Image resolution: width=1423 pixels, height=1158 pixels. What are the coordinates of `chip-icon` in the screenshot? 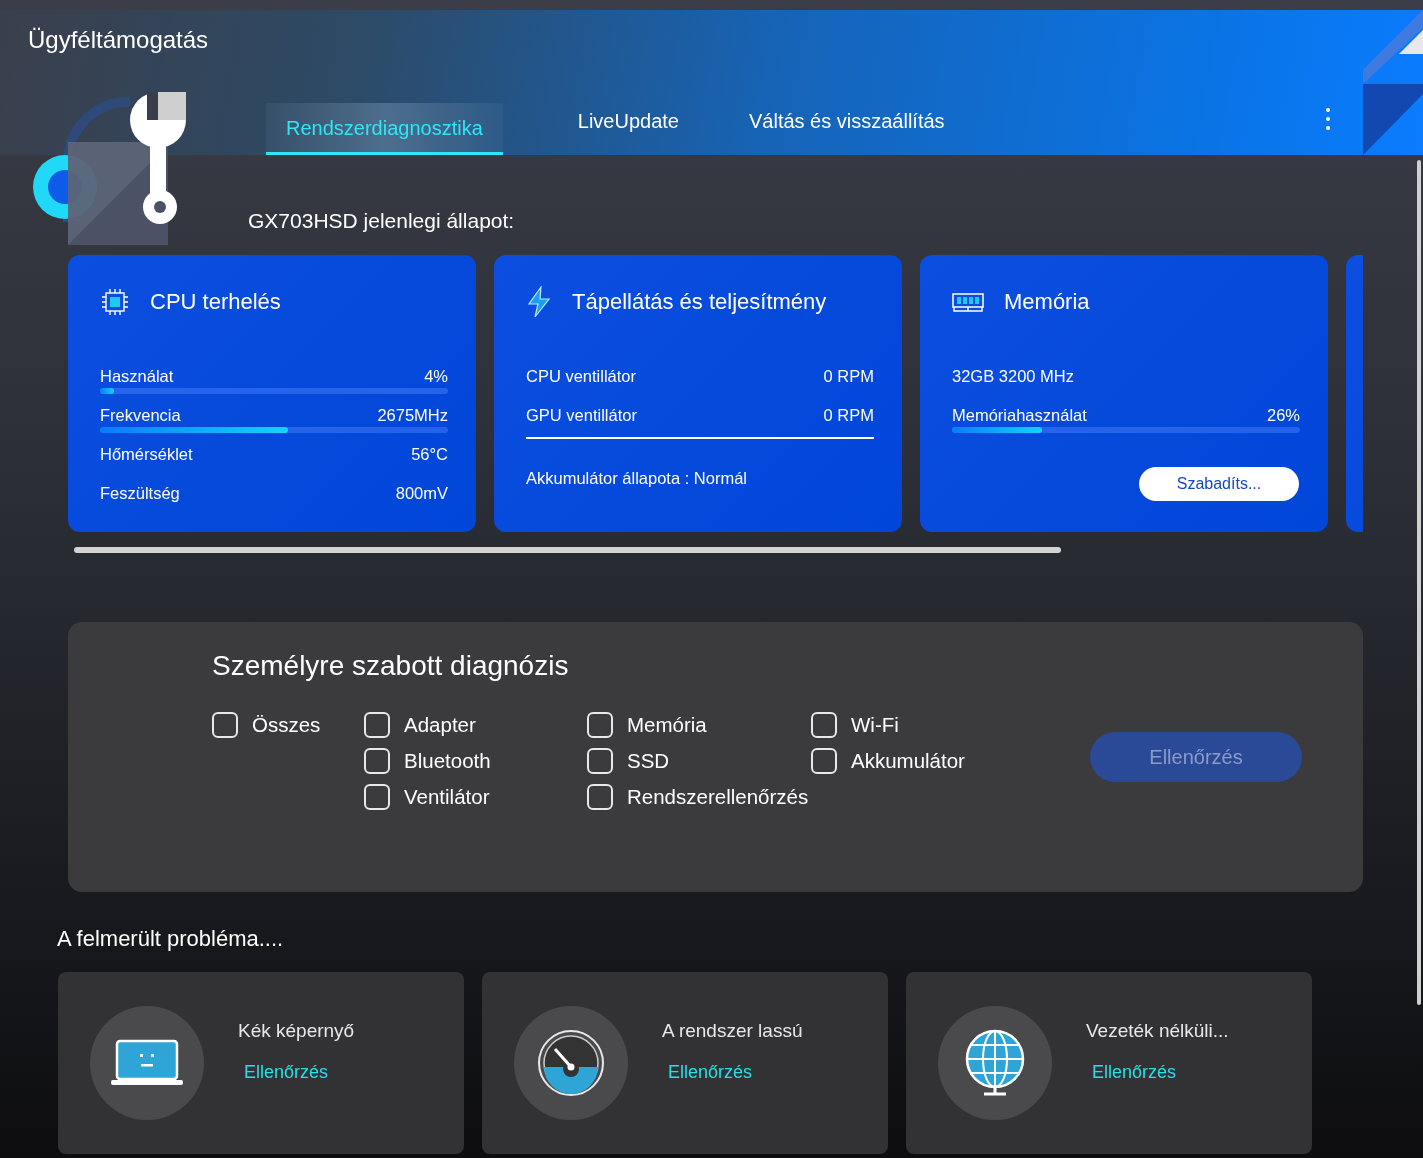 It's located at (115, 302).